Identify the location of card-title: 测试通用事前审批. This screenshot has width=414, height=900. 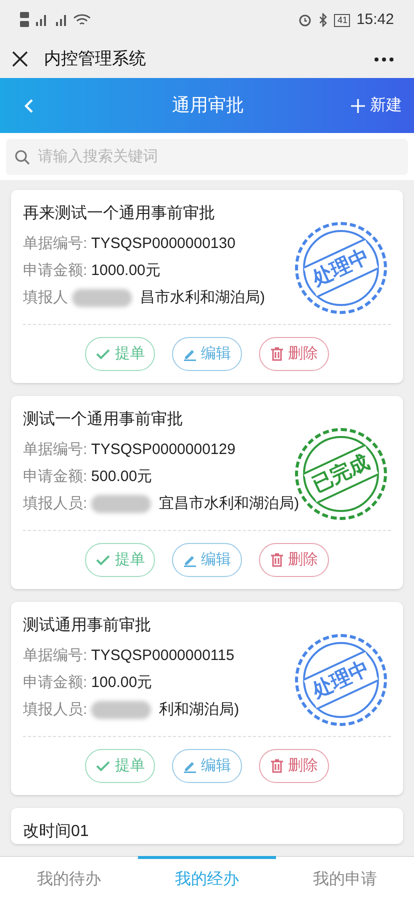
(87, 626).